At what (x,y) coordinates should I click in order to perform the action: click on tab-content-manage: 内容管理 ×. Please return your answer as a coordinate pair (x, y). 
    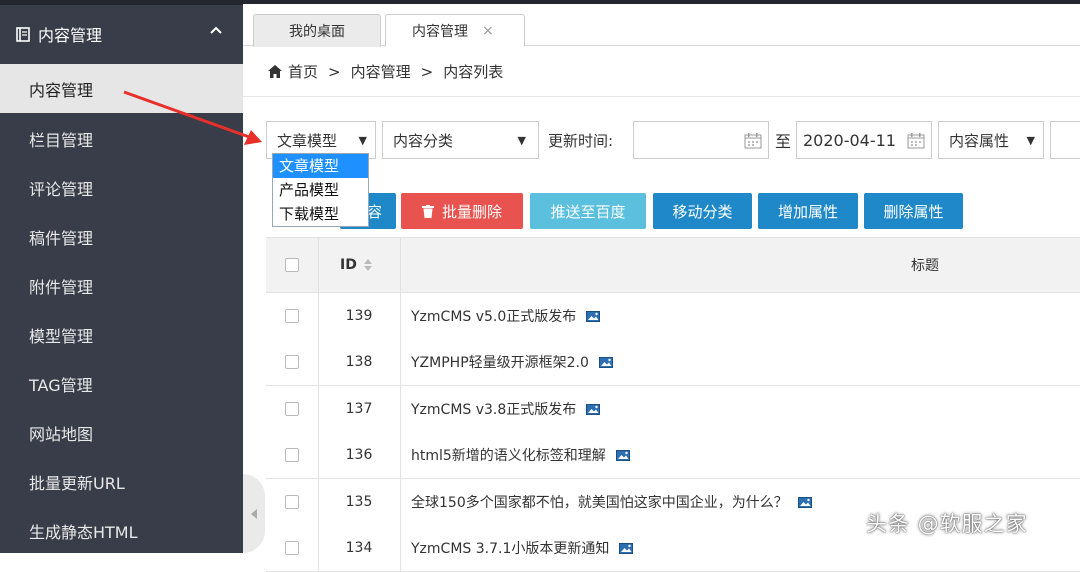
    Looking at the image, I should click on (455, 30).